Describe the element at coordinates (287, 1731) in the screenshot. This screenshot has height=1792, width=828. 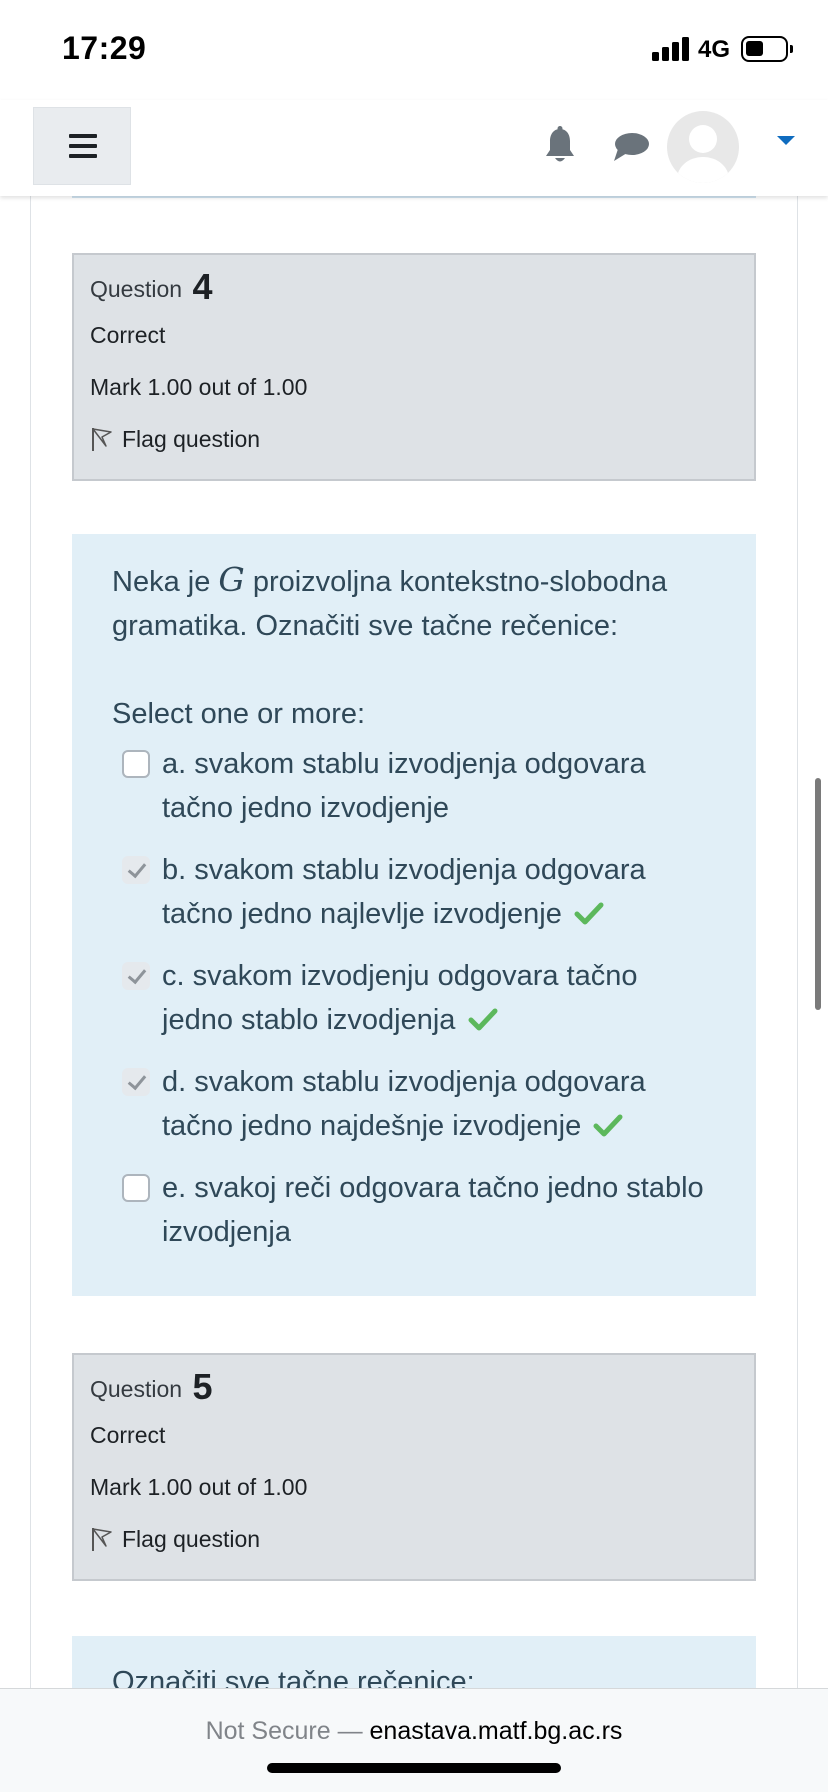
I see `not-secure-label: Not Secure —` at that location.